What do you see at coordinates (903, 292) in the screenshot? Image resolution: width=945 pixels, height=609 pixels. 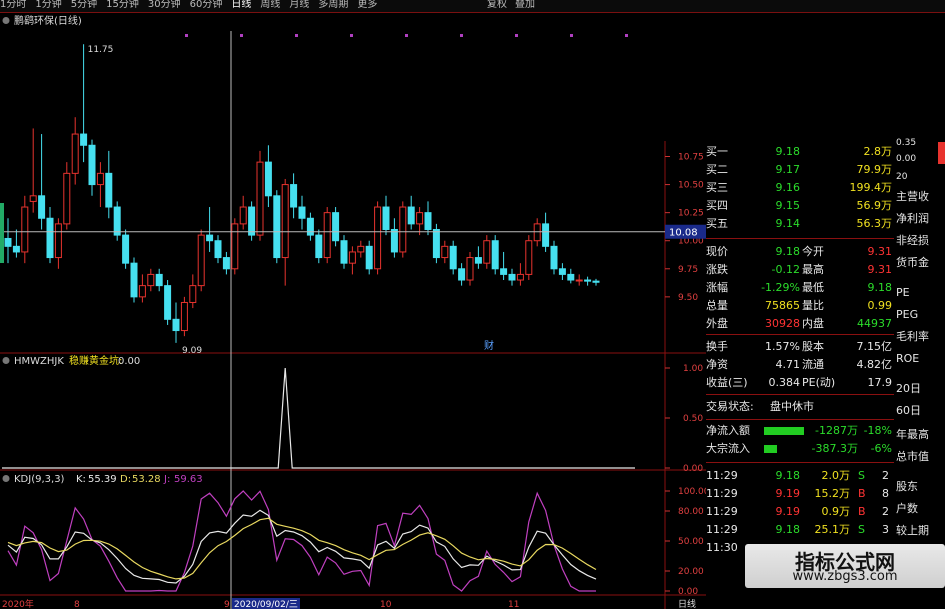 I see `fr-item-4: PE` at bounding box center [903, 292].